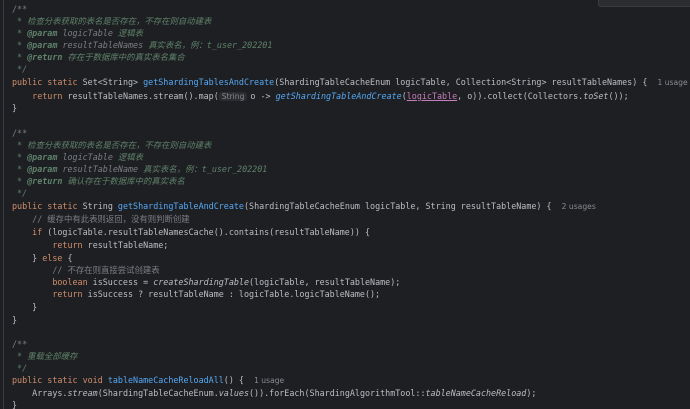 This screenshot has height=409, width=690. What do you see at coordinates (432, 96) in the screenshot?
I see `lambda-param: logicTable` at bounding box center [432, 96].